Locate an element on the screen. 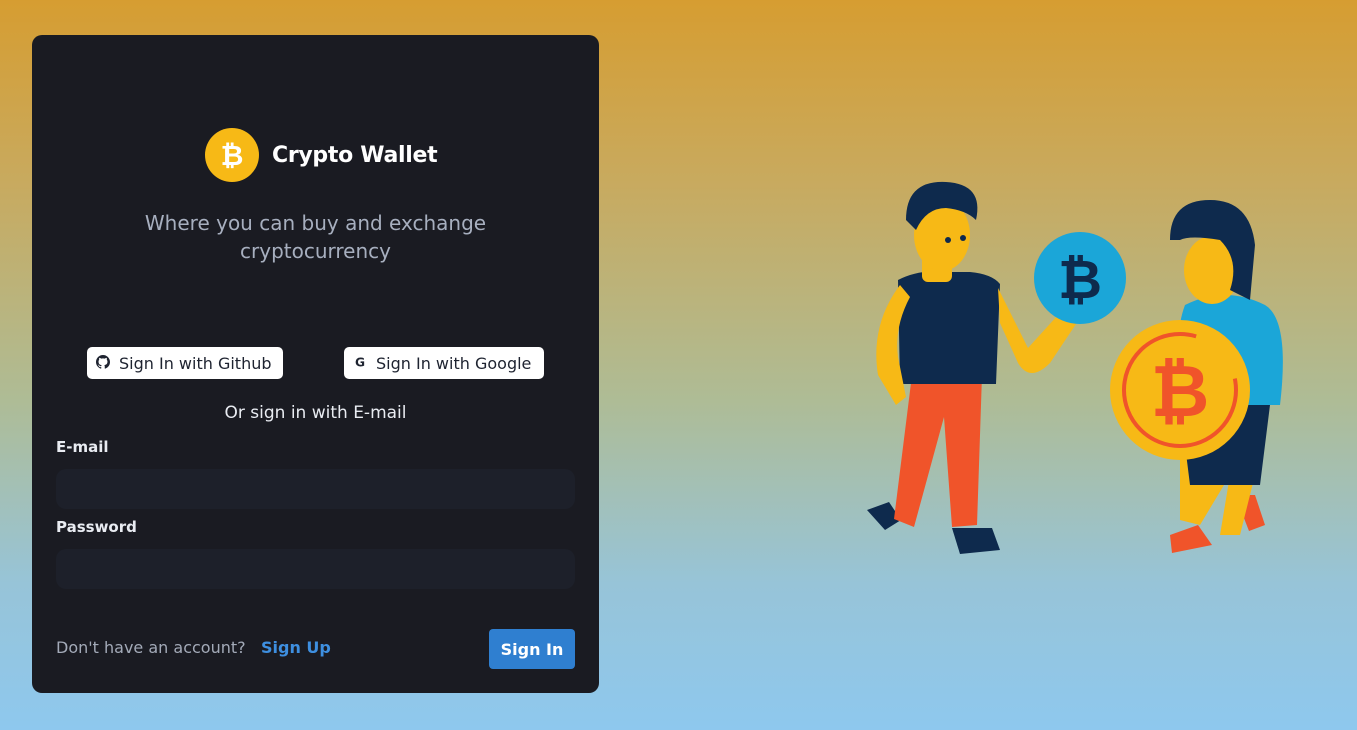 The height and width of the screenshot is (730, 1357). gold-bitcoin-coin: ₿ is located at coordinates (1180, 390).